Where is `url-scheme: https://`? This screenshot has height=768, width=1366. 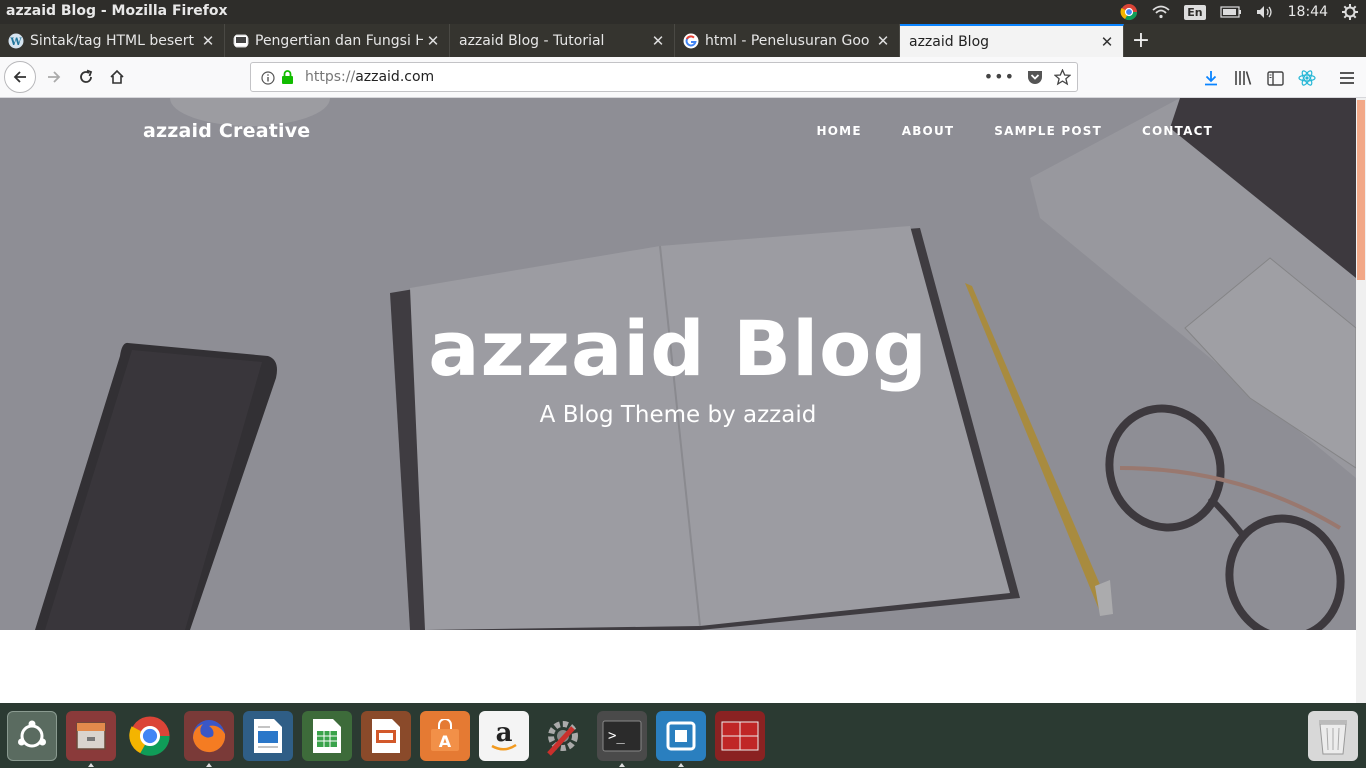 url-scheme: https:// is located at coordinates (330, 77).